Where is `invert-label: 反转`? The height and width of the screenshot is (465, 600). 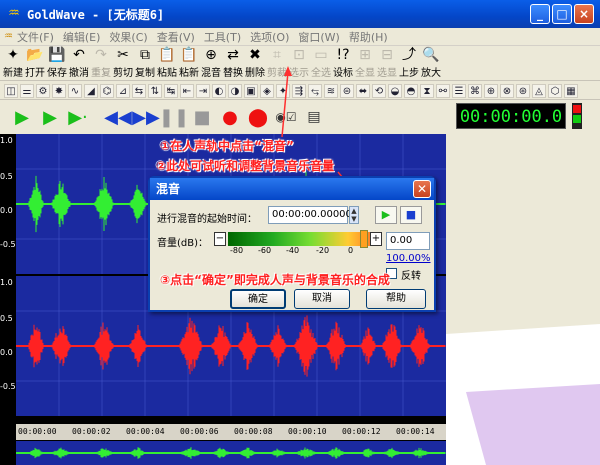
invert-label: 反转 is located at coordinates (411, 276).